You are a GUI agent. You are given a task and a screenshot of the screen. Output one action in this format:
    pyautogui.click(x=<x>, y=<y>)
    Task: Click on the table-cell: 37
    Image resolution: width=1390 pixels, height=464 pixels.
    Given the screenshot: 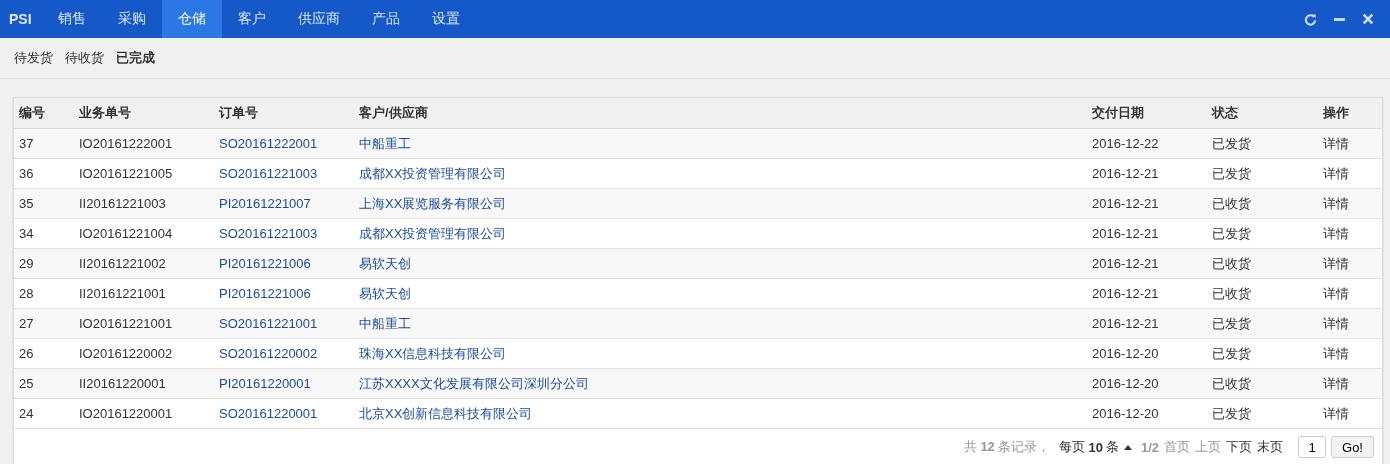 What is the action you would take?
    pyautogui.click(x=44, y=143)
    